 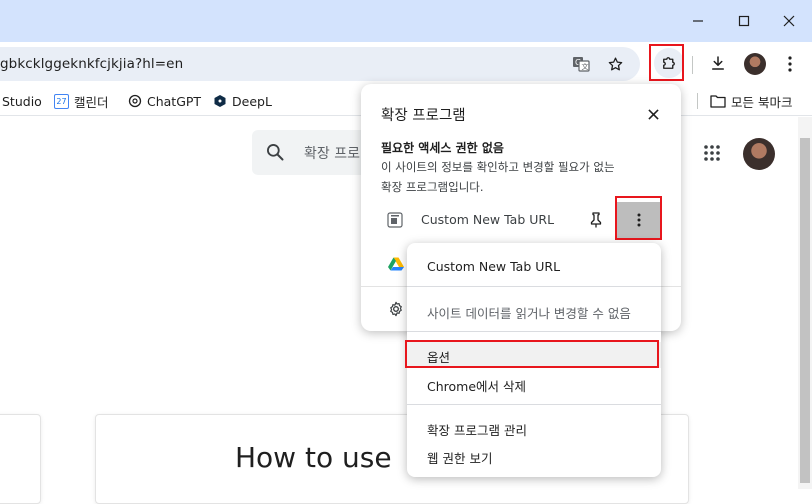 What do you see at coordinates (762, 102) in the screenshot?
I see `all-bookmarks-label: 모든 북마크` at bounding box center [762, 102].